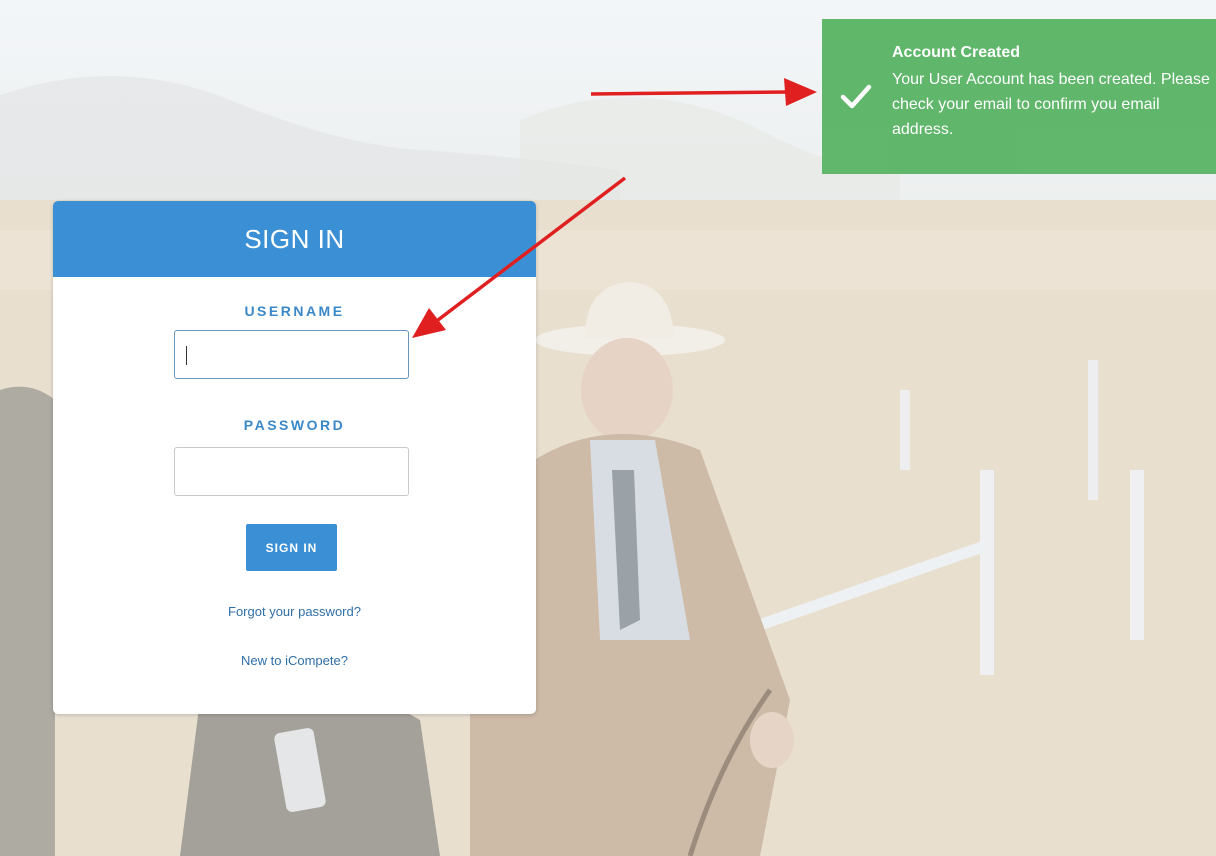 The height and width of the screenshot is (856, 1216). I want to click on signin-button: SIGN IN, so click(291, 547).